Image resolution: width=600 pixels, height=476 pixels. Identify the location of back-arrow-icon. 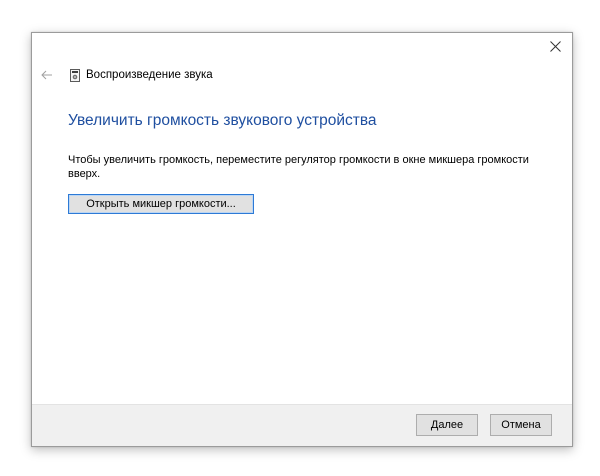
(46, 75).